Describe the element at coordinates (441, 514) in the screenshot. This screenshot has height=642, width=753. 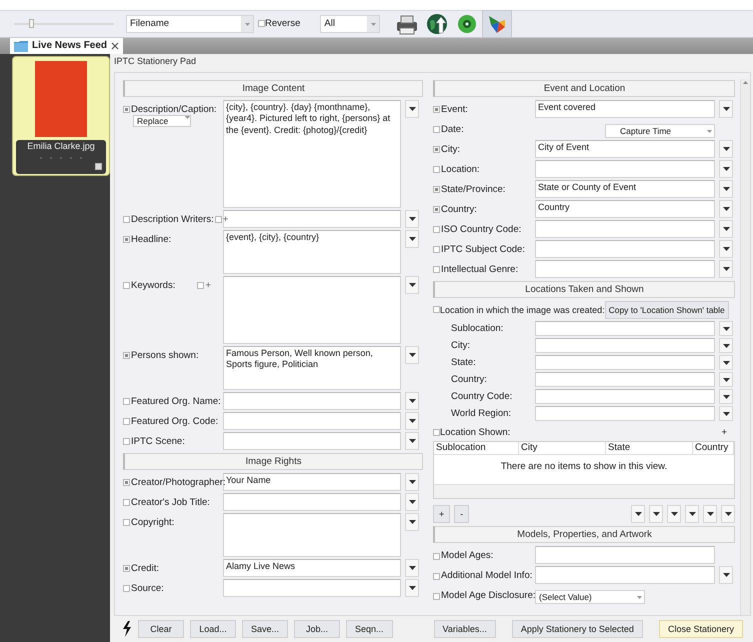
I see `table-button: +` at that location.